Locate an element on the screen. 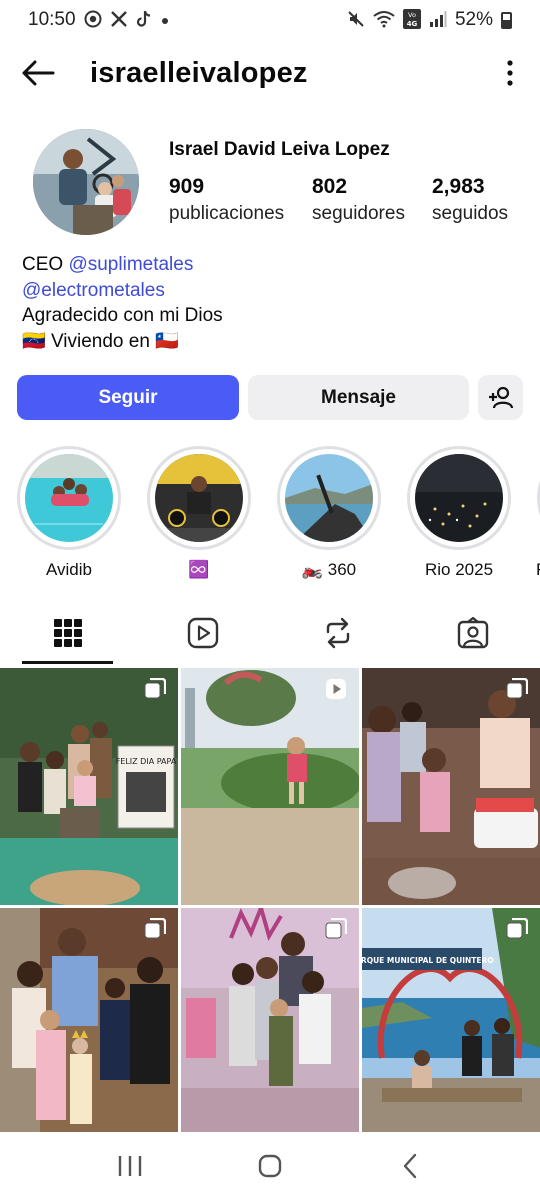  post-sign-text: FELIZ DIA PAPA is located at coordinates (146, 761).